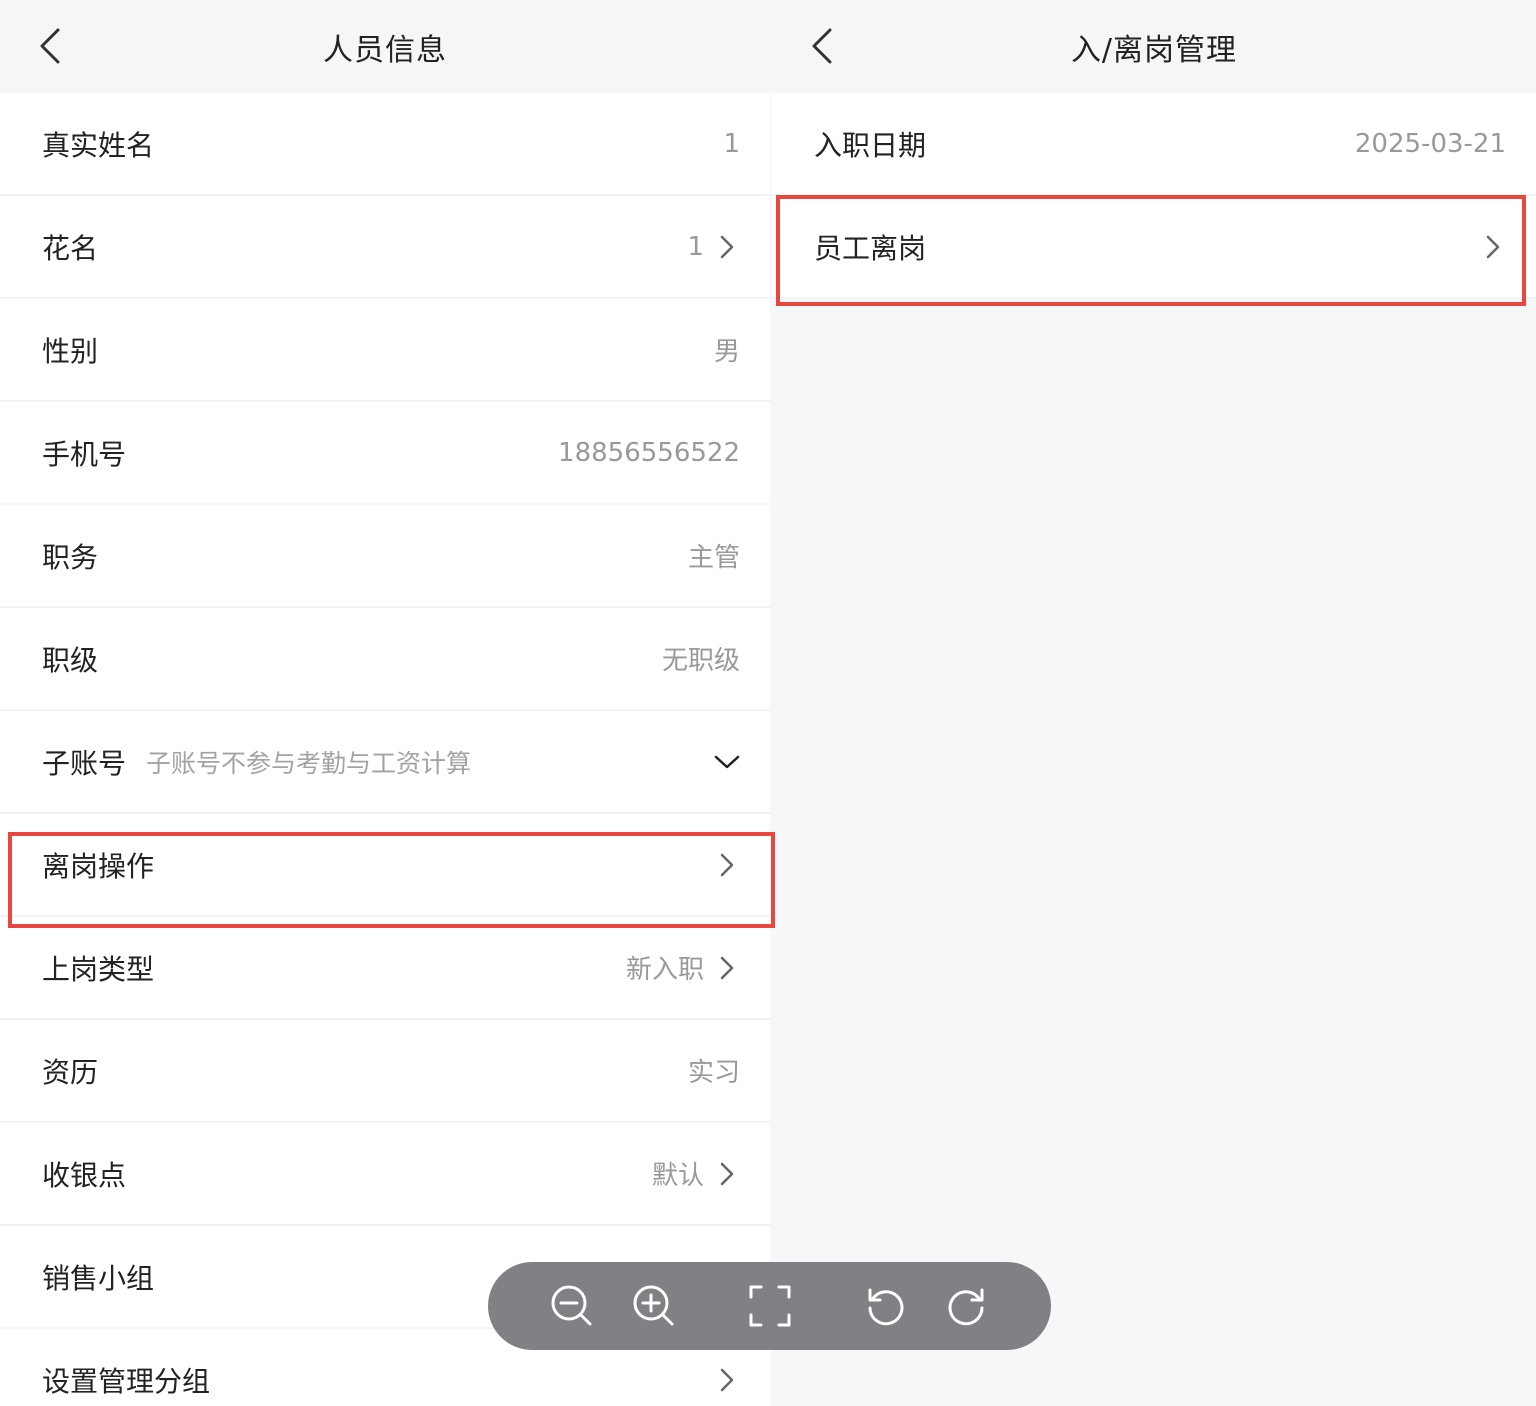 The height and width of the screenshot is (1406, 1536). What do you see at coordinates (1154, 247) in the screenshot?
I see `row-employee-leave: 员工离岗` at bounding box center [1154, 247].